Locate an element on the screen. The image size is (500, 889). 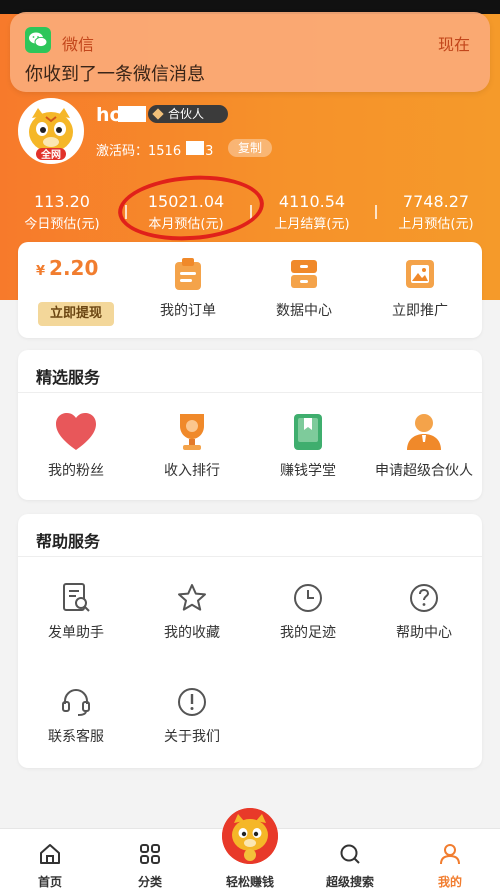
promote-now-button: 立即推广 is located at coordinates (420, 288).